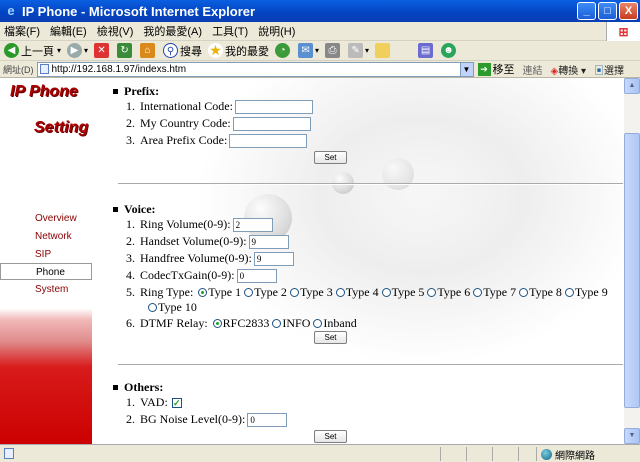 The image size is (640, 462). I want to click on dtmf-option-label: RFC2833, so click(246, 323).